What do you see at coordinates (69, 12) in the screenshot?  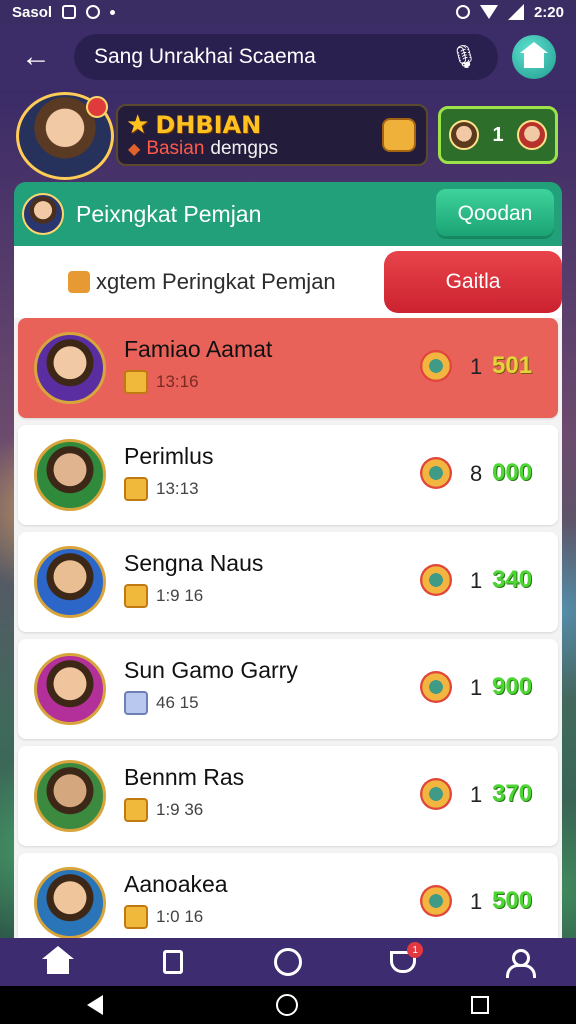 I see `notification-icon` at bounding box center [69, 12].